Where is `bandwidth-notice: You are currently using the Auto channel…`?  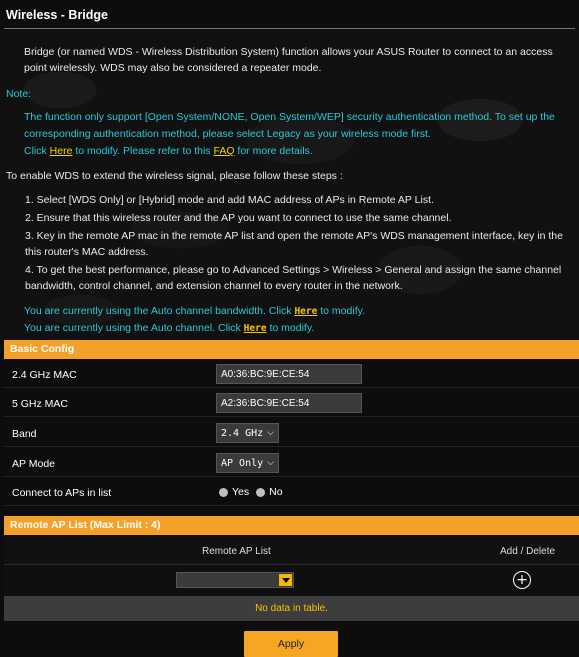 bandwidth-notice: You are currently using the Auto channel… is located at coordinates (194, 311).